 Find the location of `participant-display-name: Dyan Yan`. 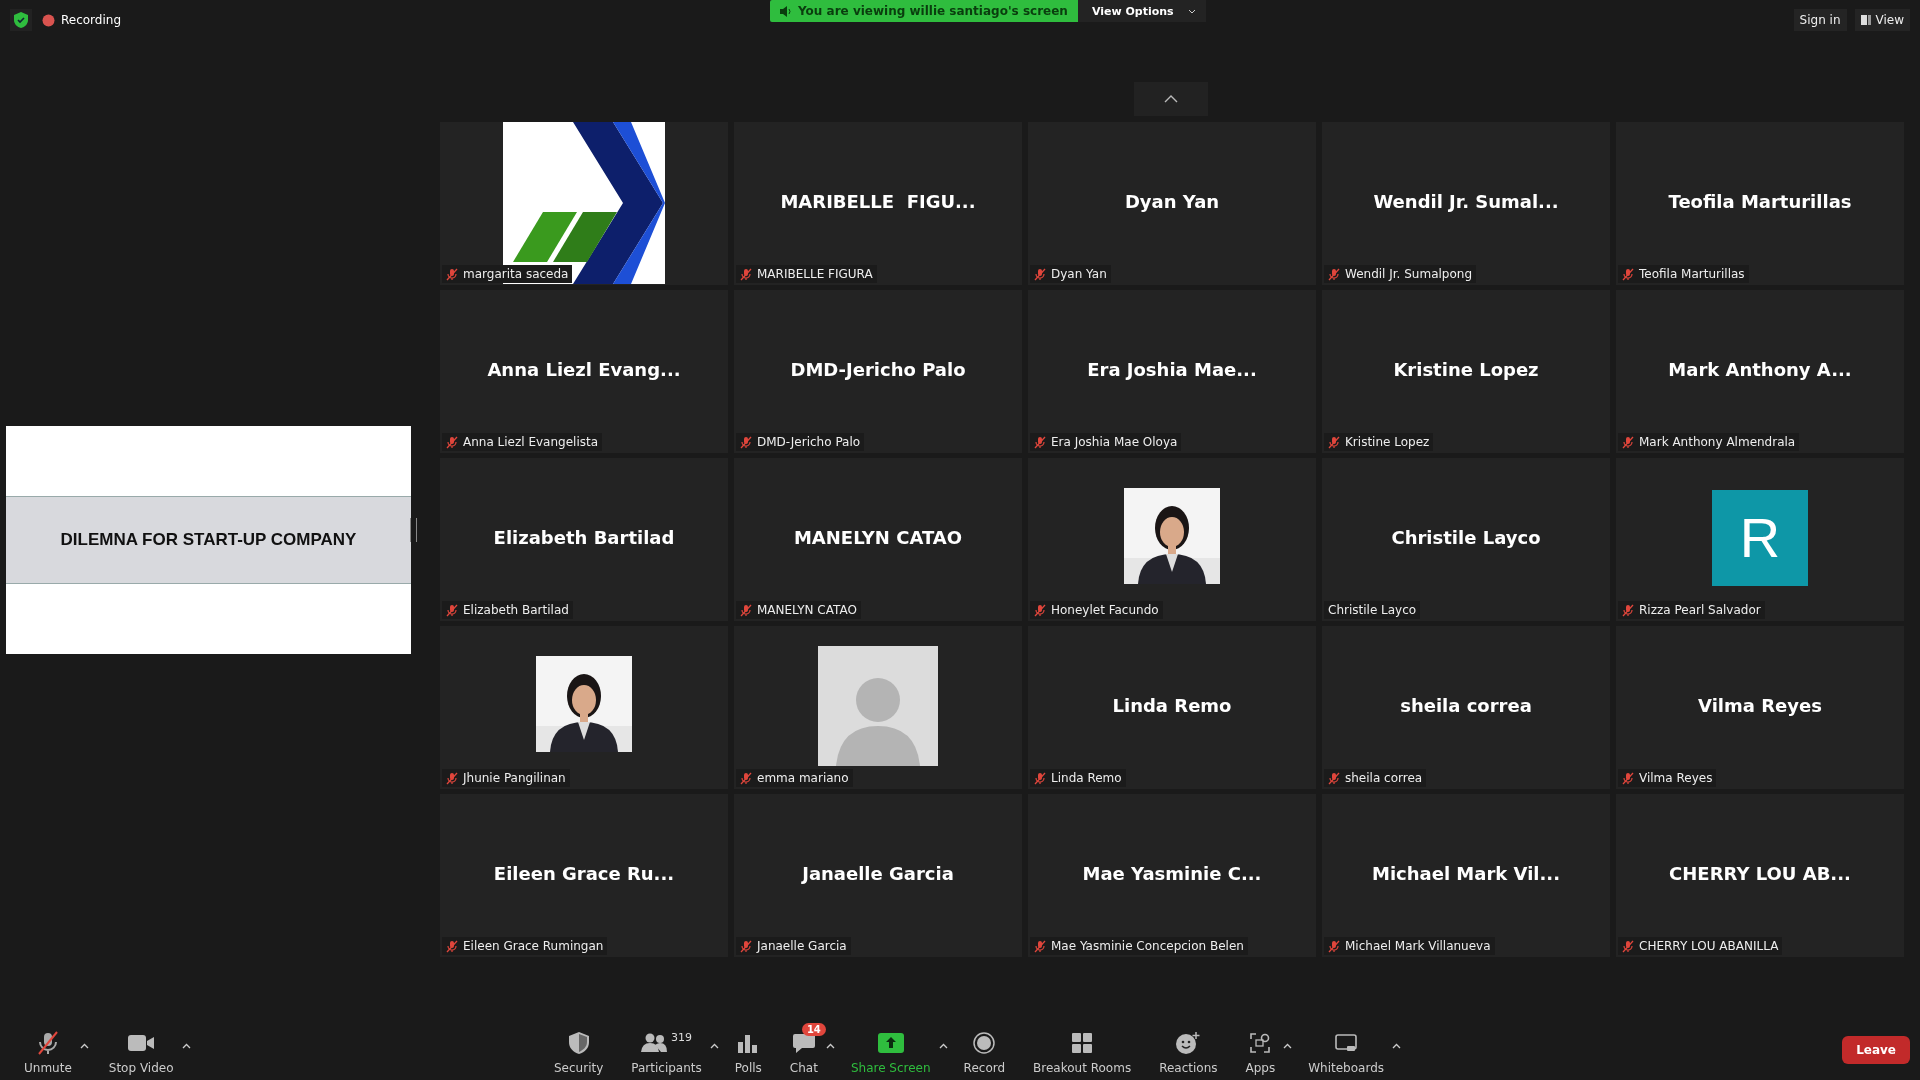

participant-display-name: Dyan Yan is located at coordinates (1172, 201).